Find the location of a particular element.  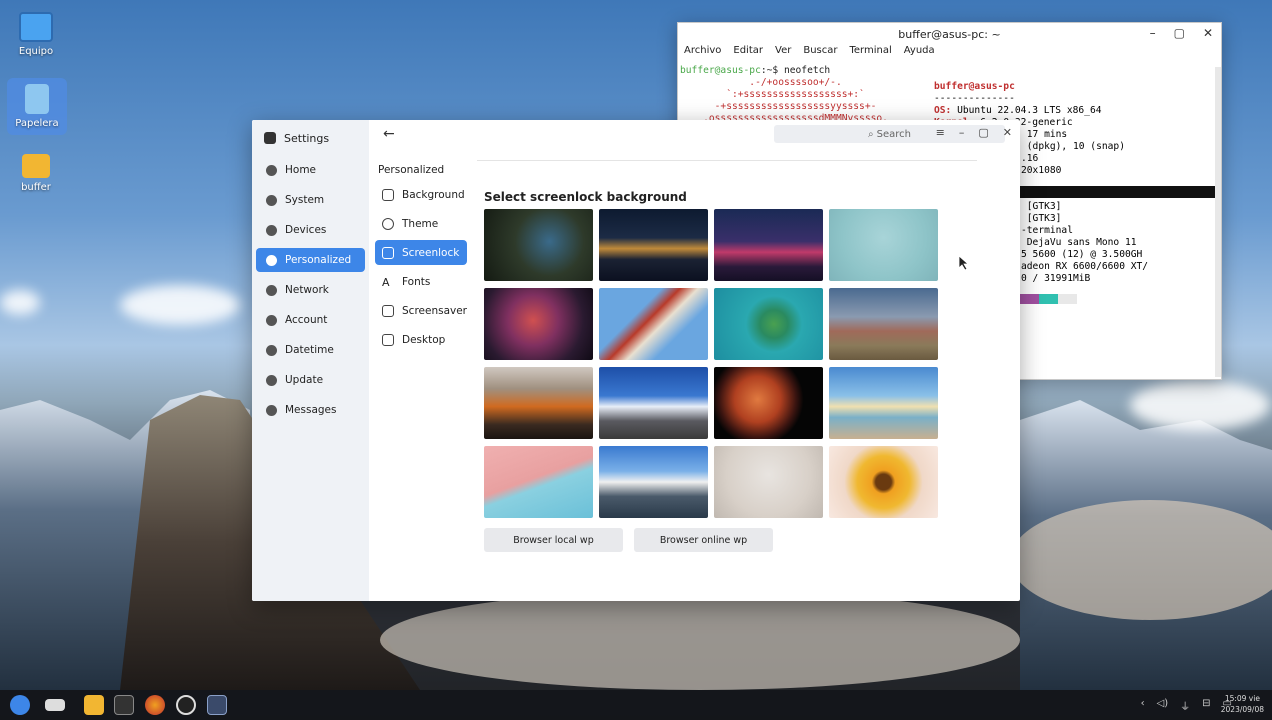

wallpaper-thumb-sunflower is located at coordinates (883, 482).